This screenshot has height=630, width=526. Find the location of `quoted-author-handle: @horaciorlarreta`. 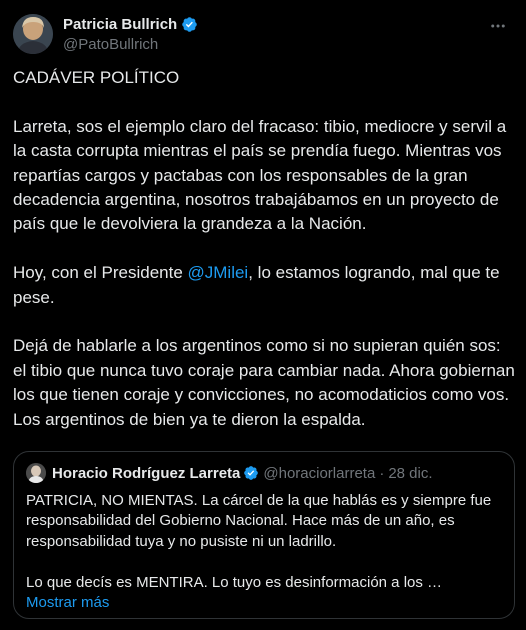

quoted-author-handle: @horaciorlarreta is located at coordinates (319, 473).